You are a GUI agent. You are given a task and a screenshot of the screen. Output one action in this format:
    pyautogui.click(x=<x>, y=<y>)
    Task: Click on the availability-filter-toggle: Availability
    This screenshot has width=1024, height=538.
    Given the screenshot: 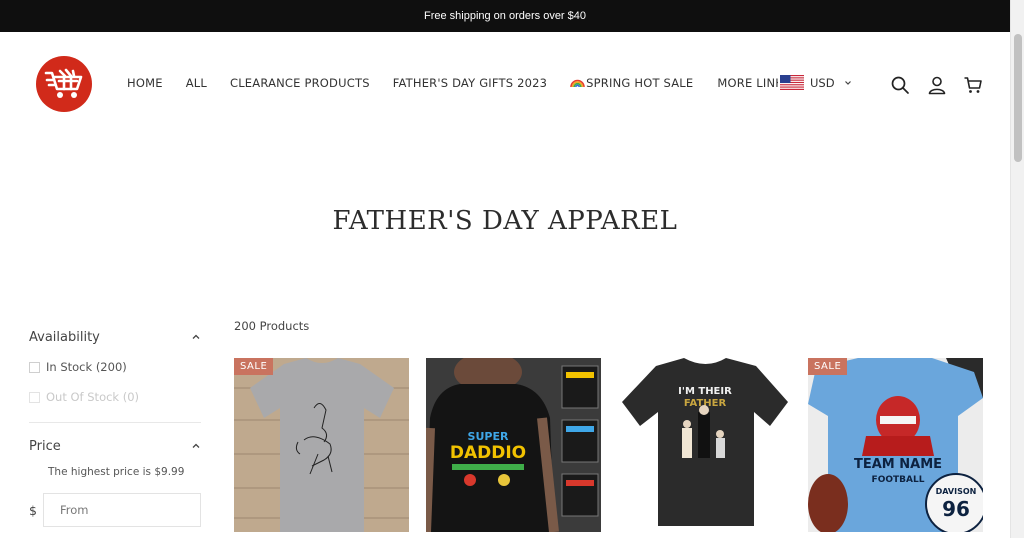 What is the action you would take?
    pyautogui.click(x=115, y=337)
    